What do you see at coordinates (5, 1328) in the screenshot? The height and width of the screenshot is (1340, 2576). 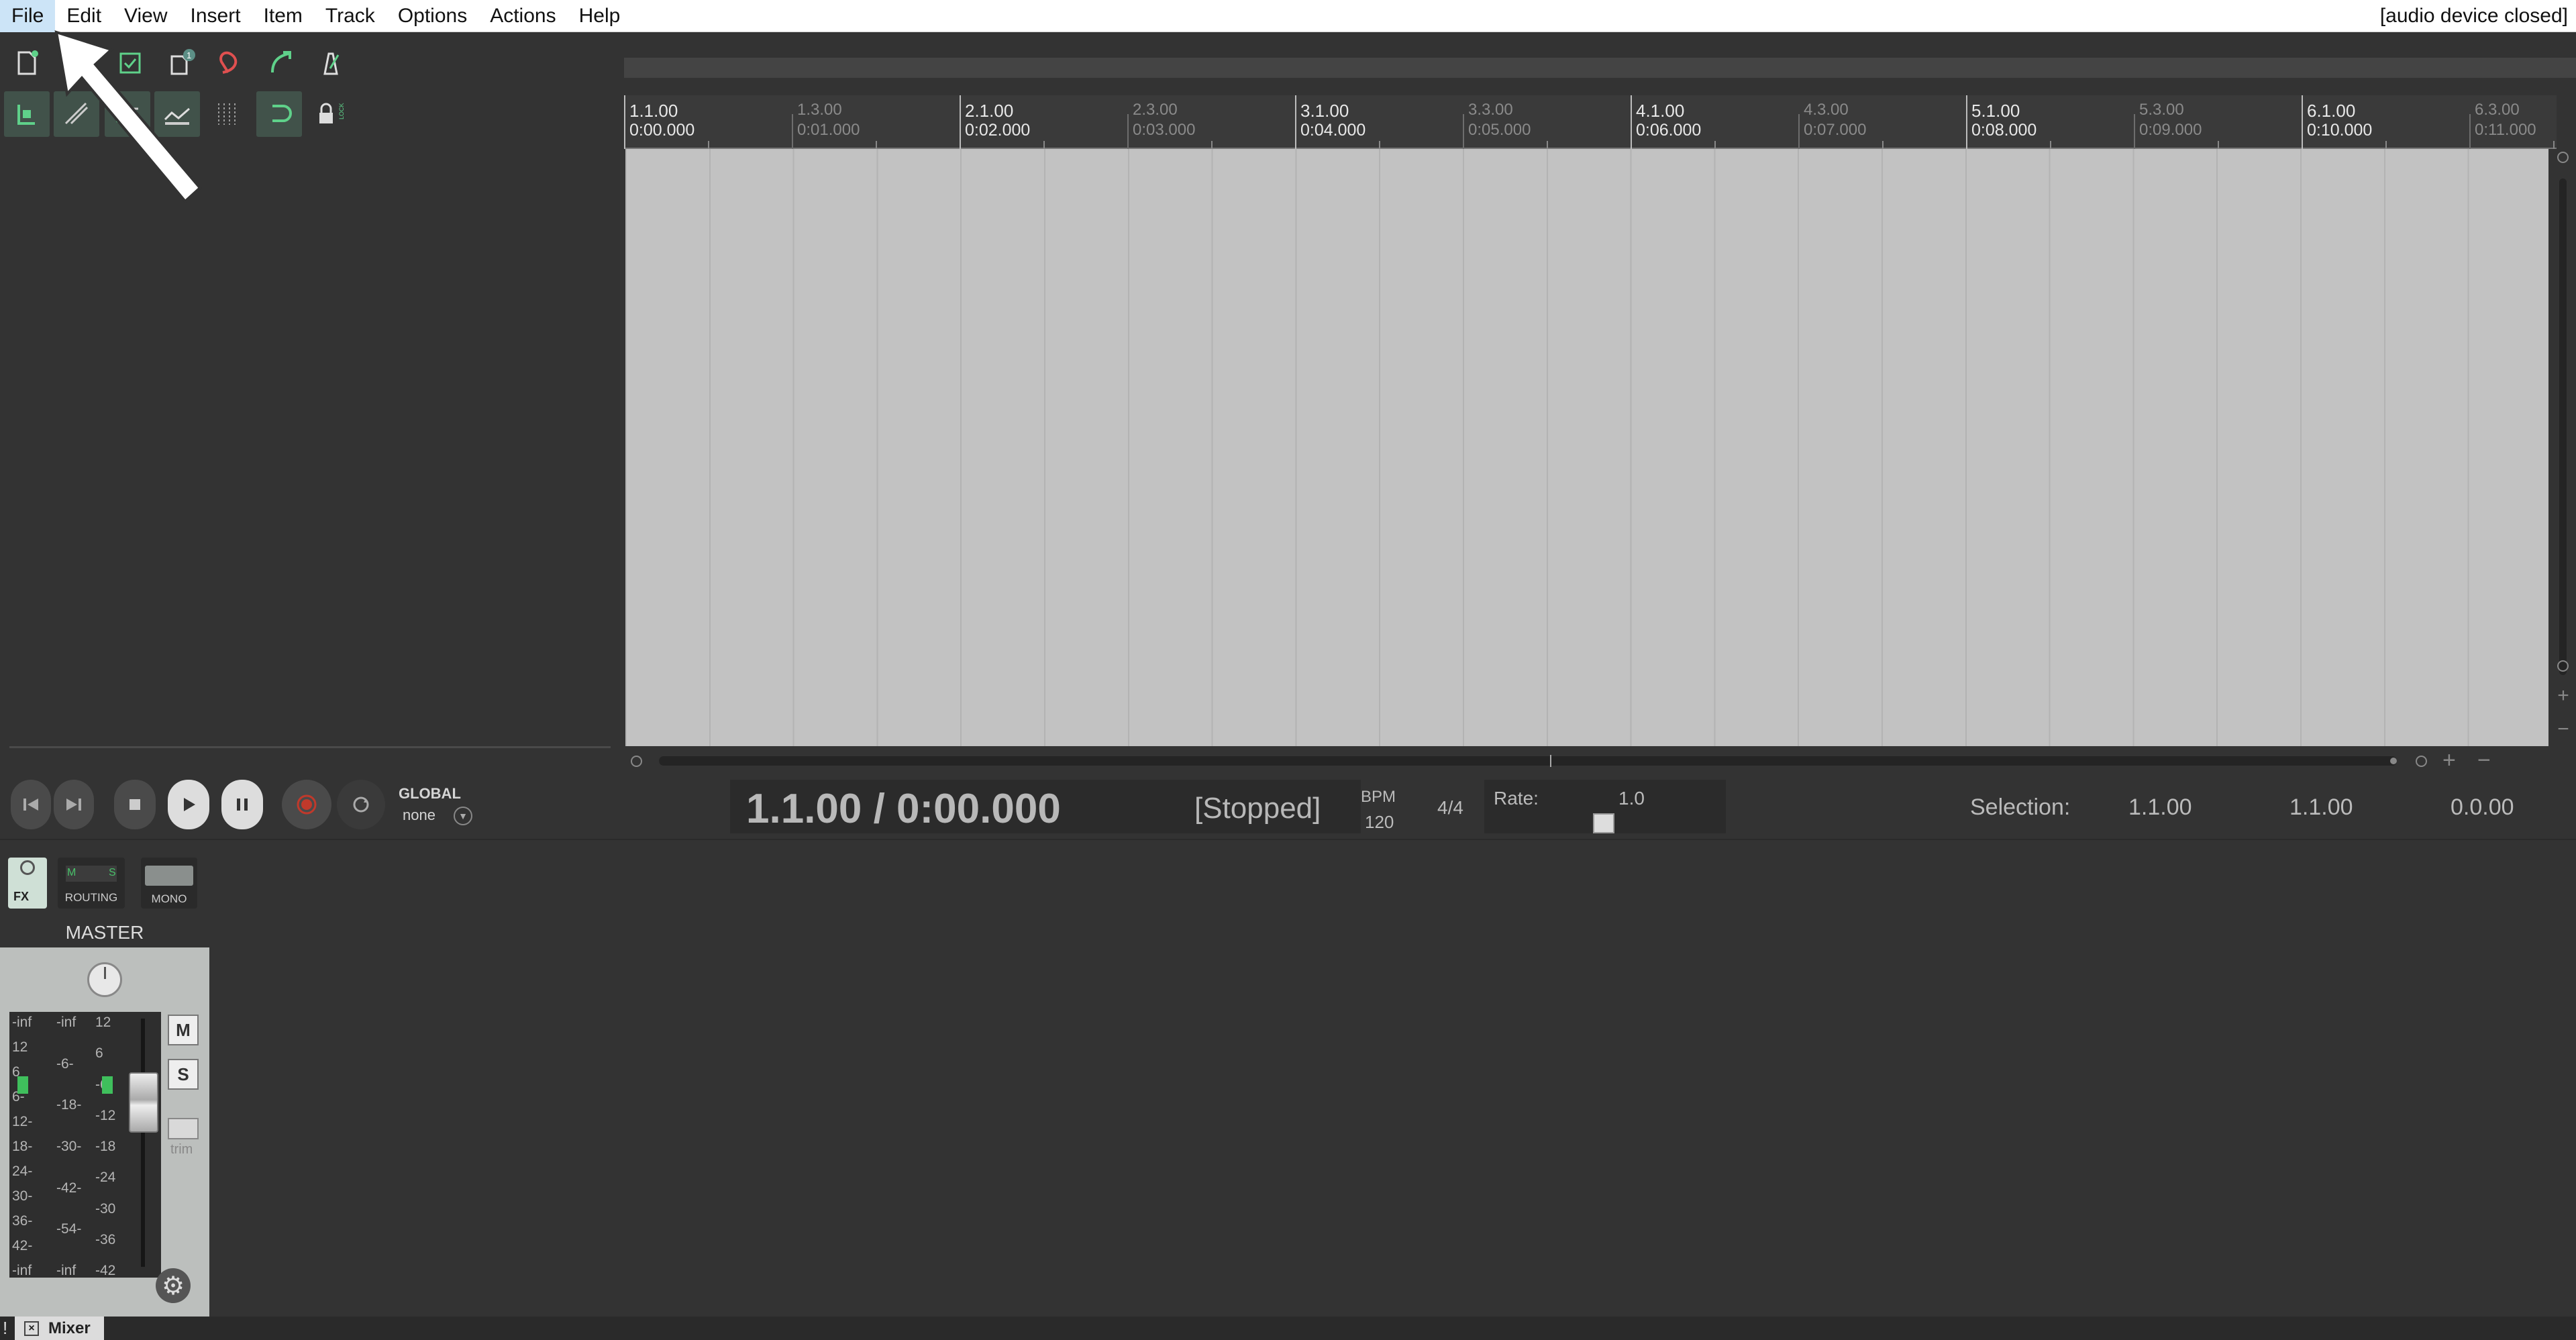 I see `docker-menu-icon: !` at bounding box center [5, 1328].